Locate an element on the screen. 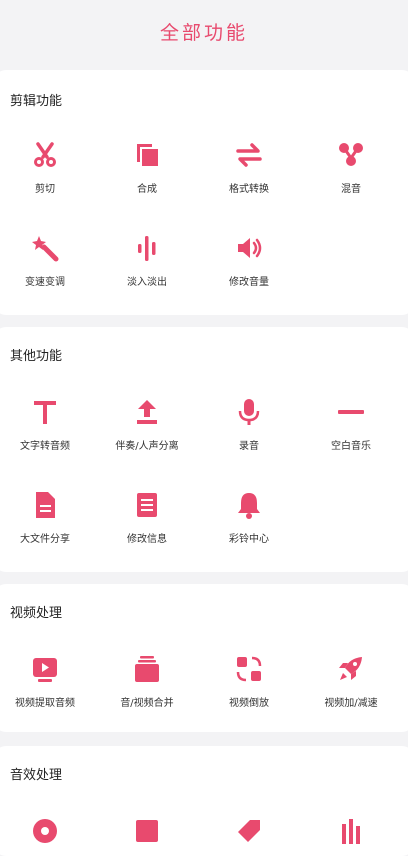 This screenshot has width=408, height=856. waveform-icon is located at coordinates (147, 248).